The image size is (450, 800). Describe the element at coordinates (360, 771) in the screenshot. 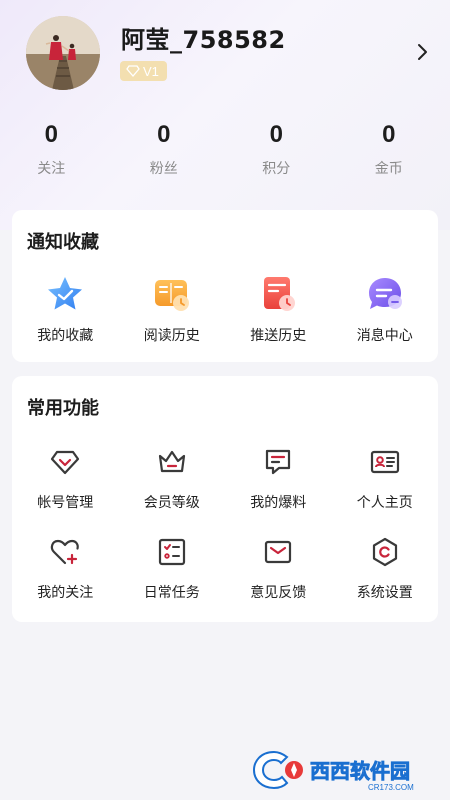

I see `watermark-text: 西西软件园` at that location.